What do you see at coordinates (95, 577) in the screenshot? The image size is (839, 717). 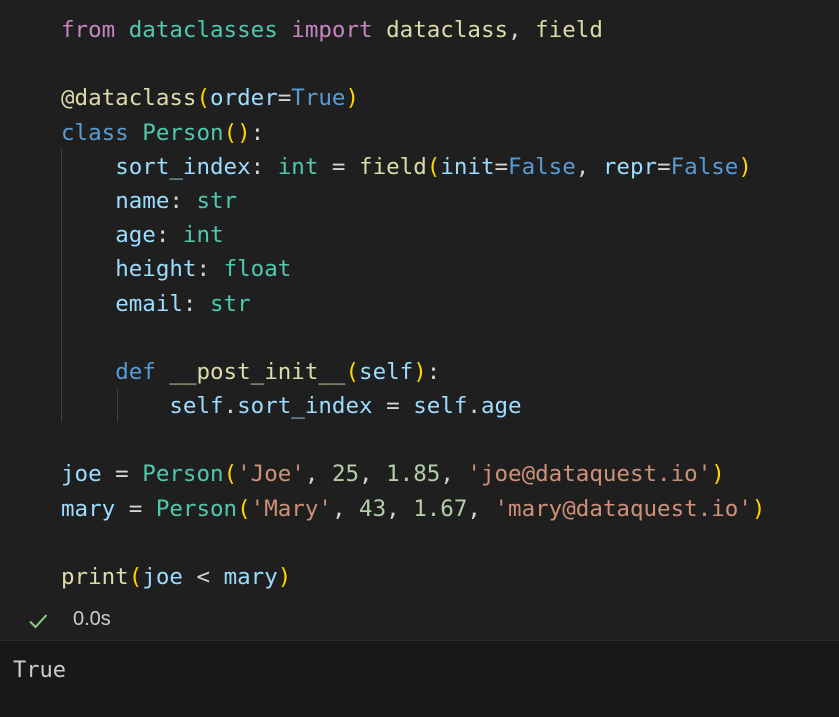 I see `code-token: print` at bounding box center [95, 577].